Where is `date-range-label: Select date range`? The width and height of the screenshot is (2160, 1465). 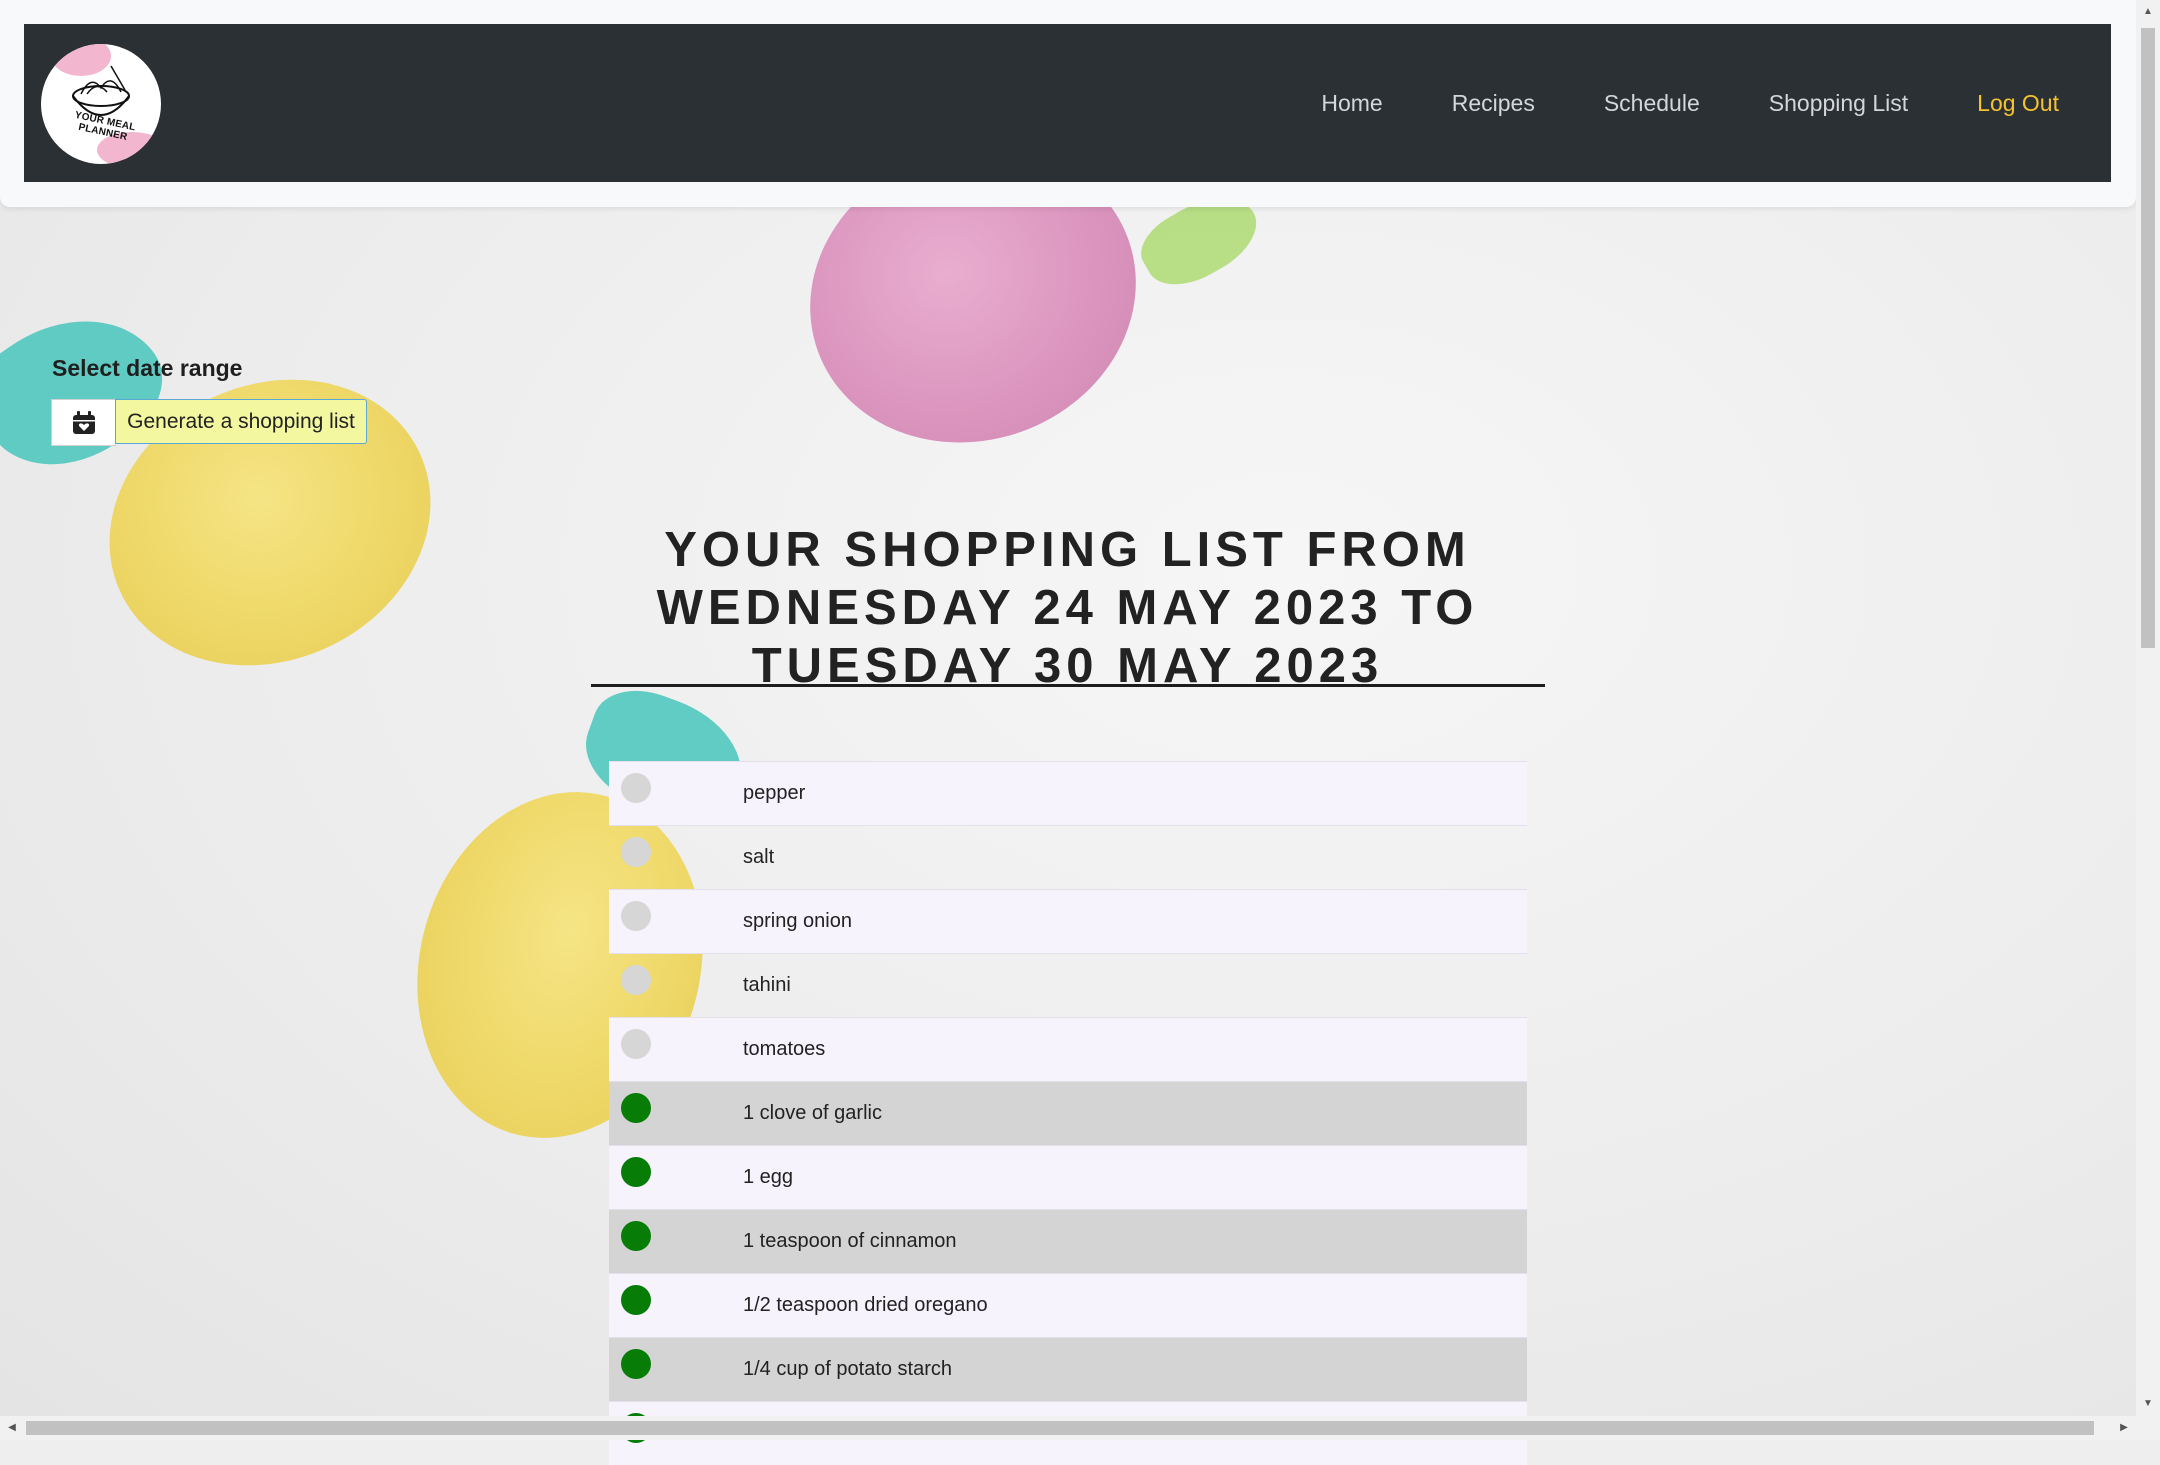 date-range-label: Select date range is located at coordinates (147, 368).